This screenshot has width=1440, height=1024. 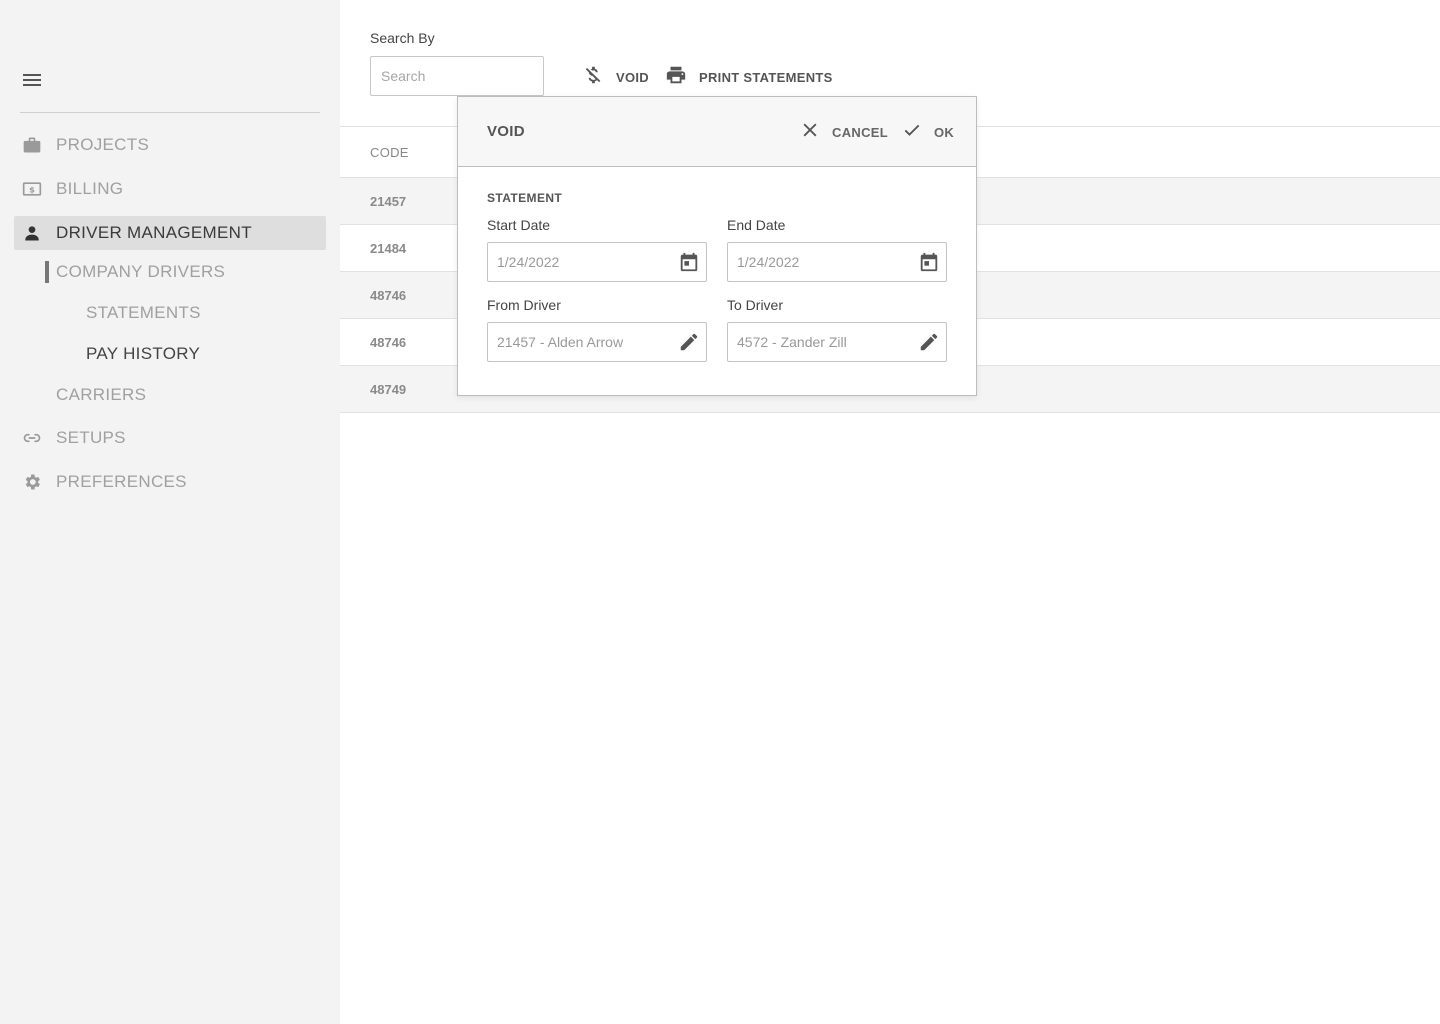 I want to click on active-indicator, so click(x=47, y=272).